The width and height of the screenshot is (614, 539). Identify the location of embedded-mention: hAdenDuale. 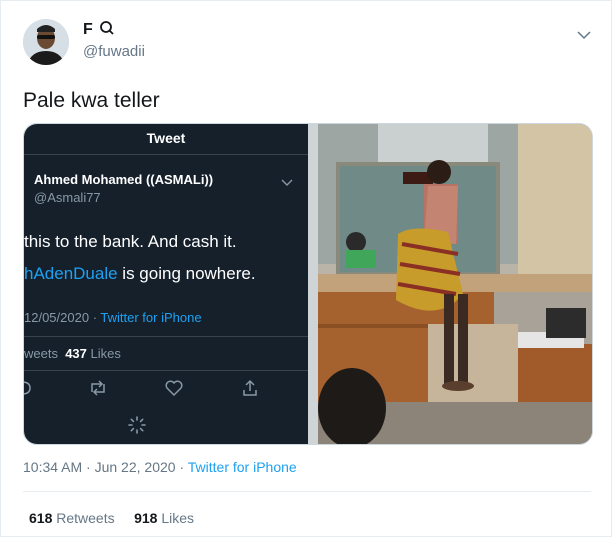
(71, 273).